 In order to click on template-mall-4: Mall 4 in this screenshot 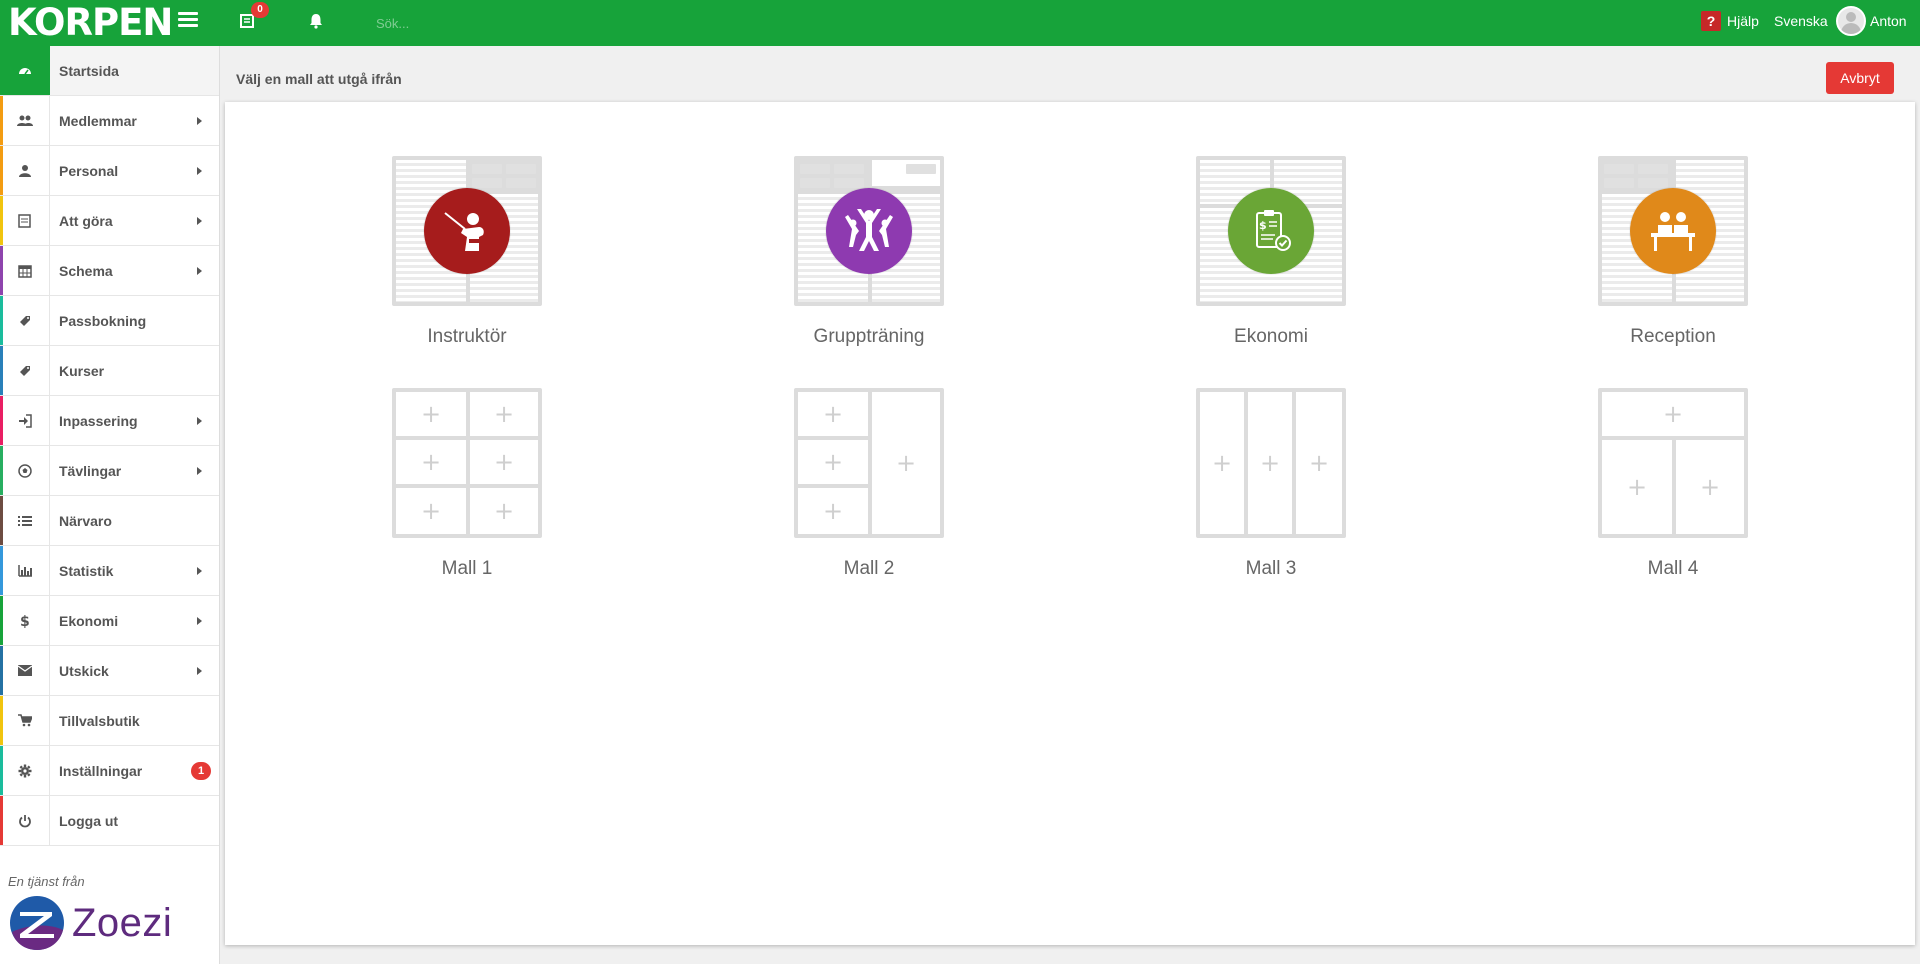, I will do `click(1673, 484)`.